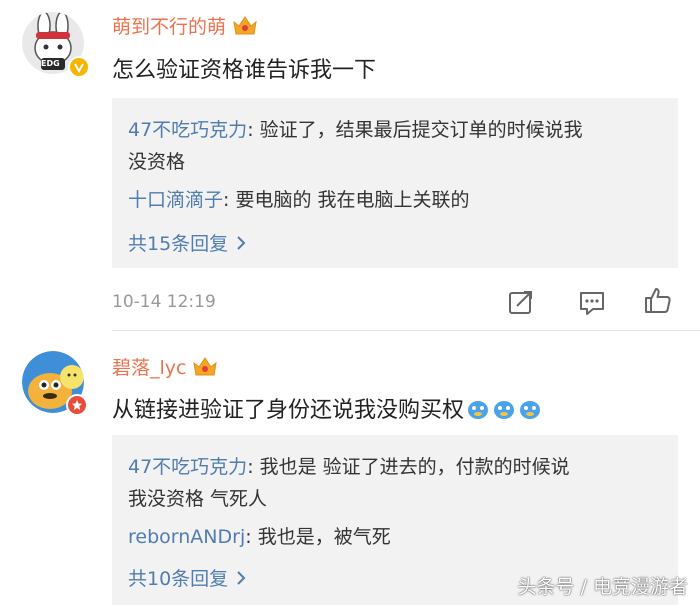 Image resolution: width=700 pixels, height=605 pixels. What do you see at coordinates (395, 480) in the screenshot?
I see `reply-item: 47不吃巧克力: 我也是 验证了进去的，付款的时候说 我没资格 气死人` at bounding box center [395, 480].